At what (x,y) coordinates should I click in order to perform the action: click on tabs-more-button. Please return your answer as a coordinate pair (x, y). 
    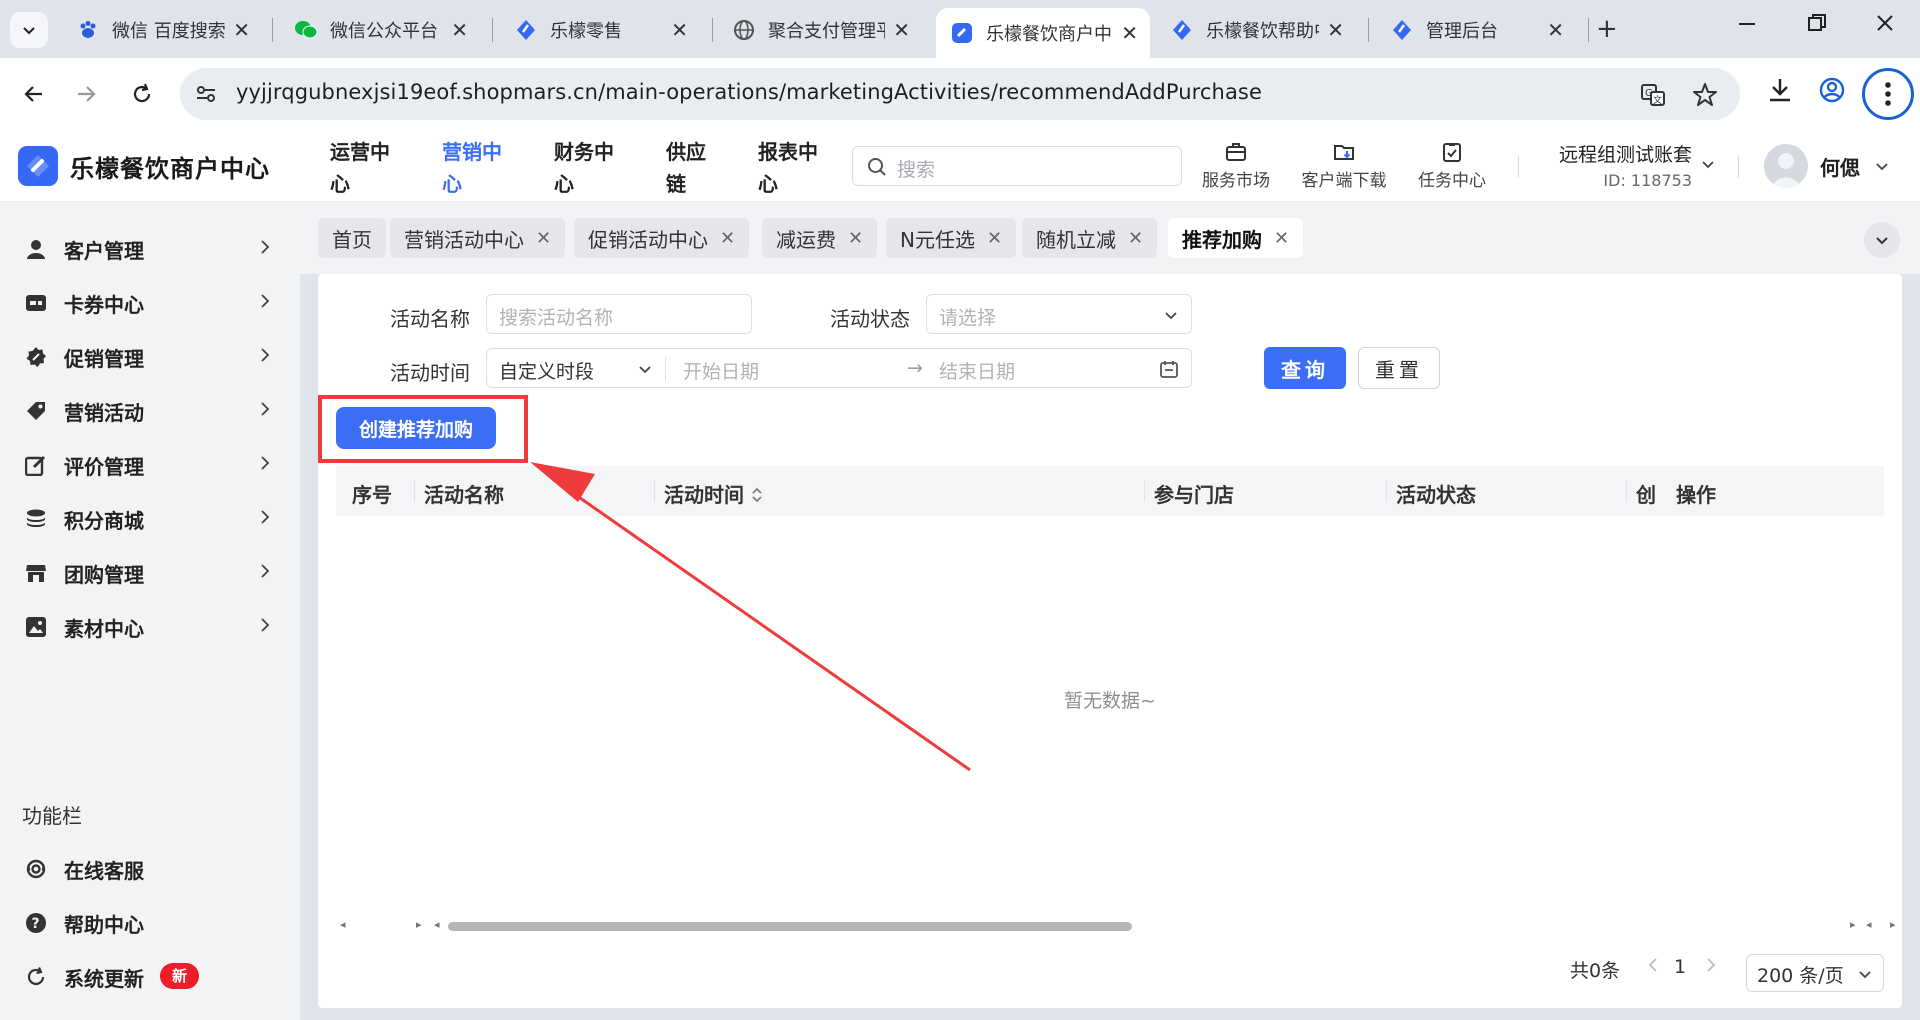
    Looking at the image, I should click on (1882, 240).